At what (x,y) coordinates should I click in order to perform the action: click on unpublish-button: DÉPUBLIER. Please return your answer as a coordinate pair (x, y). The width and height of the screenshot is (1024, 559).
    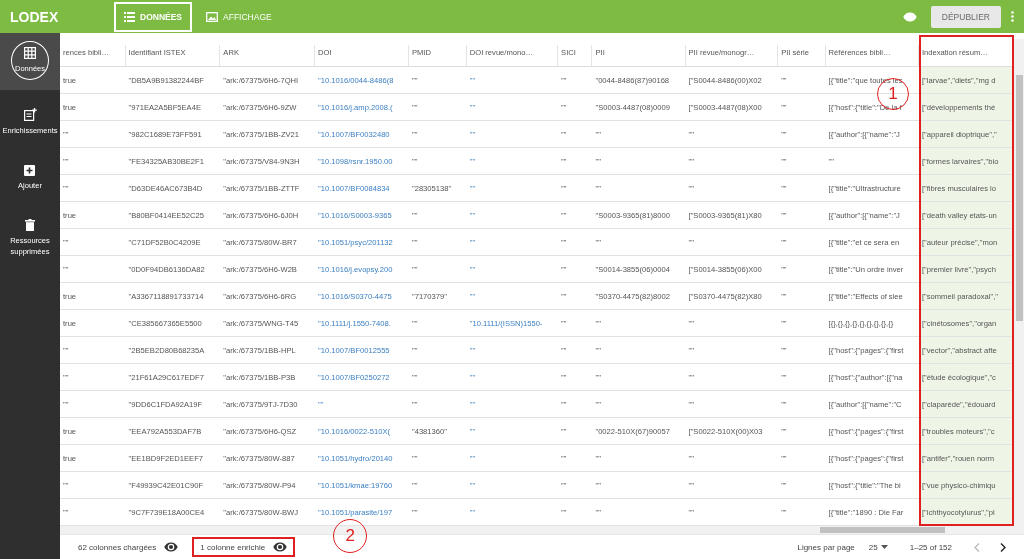
    Looking at the image, I should click on (965, 16).